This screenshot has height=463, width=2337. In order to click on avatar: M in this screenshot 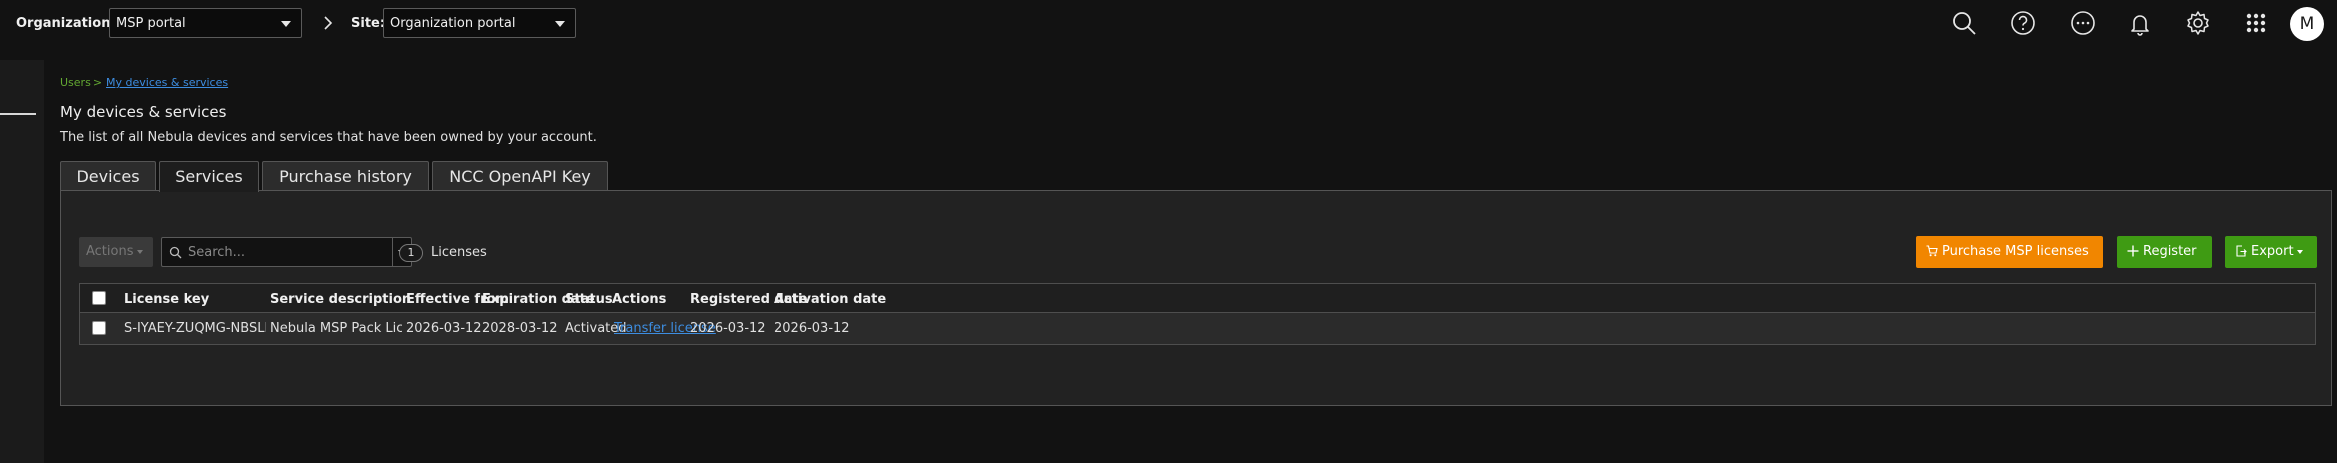, I will do `click(2307, 24)`.